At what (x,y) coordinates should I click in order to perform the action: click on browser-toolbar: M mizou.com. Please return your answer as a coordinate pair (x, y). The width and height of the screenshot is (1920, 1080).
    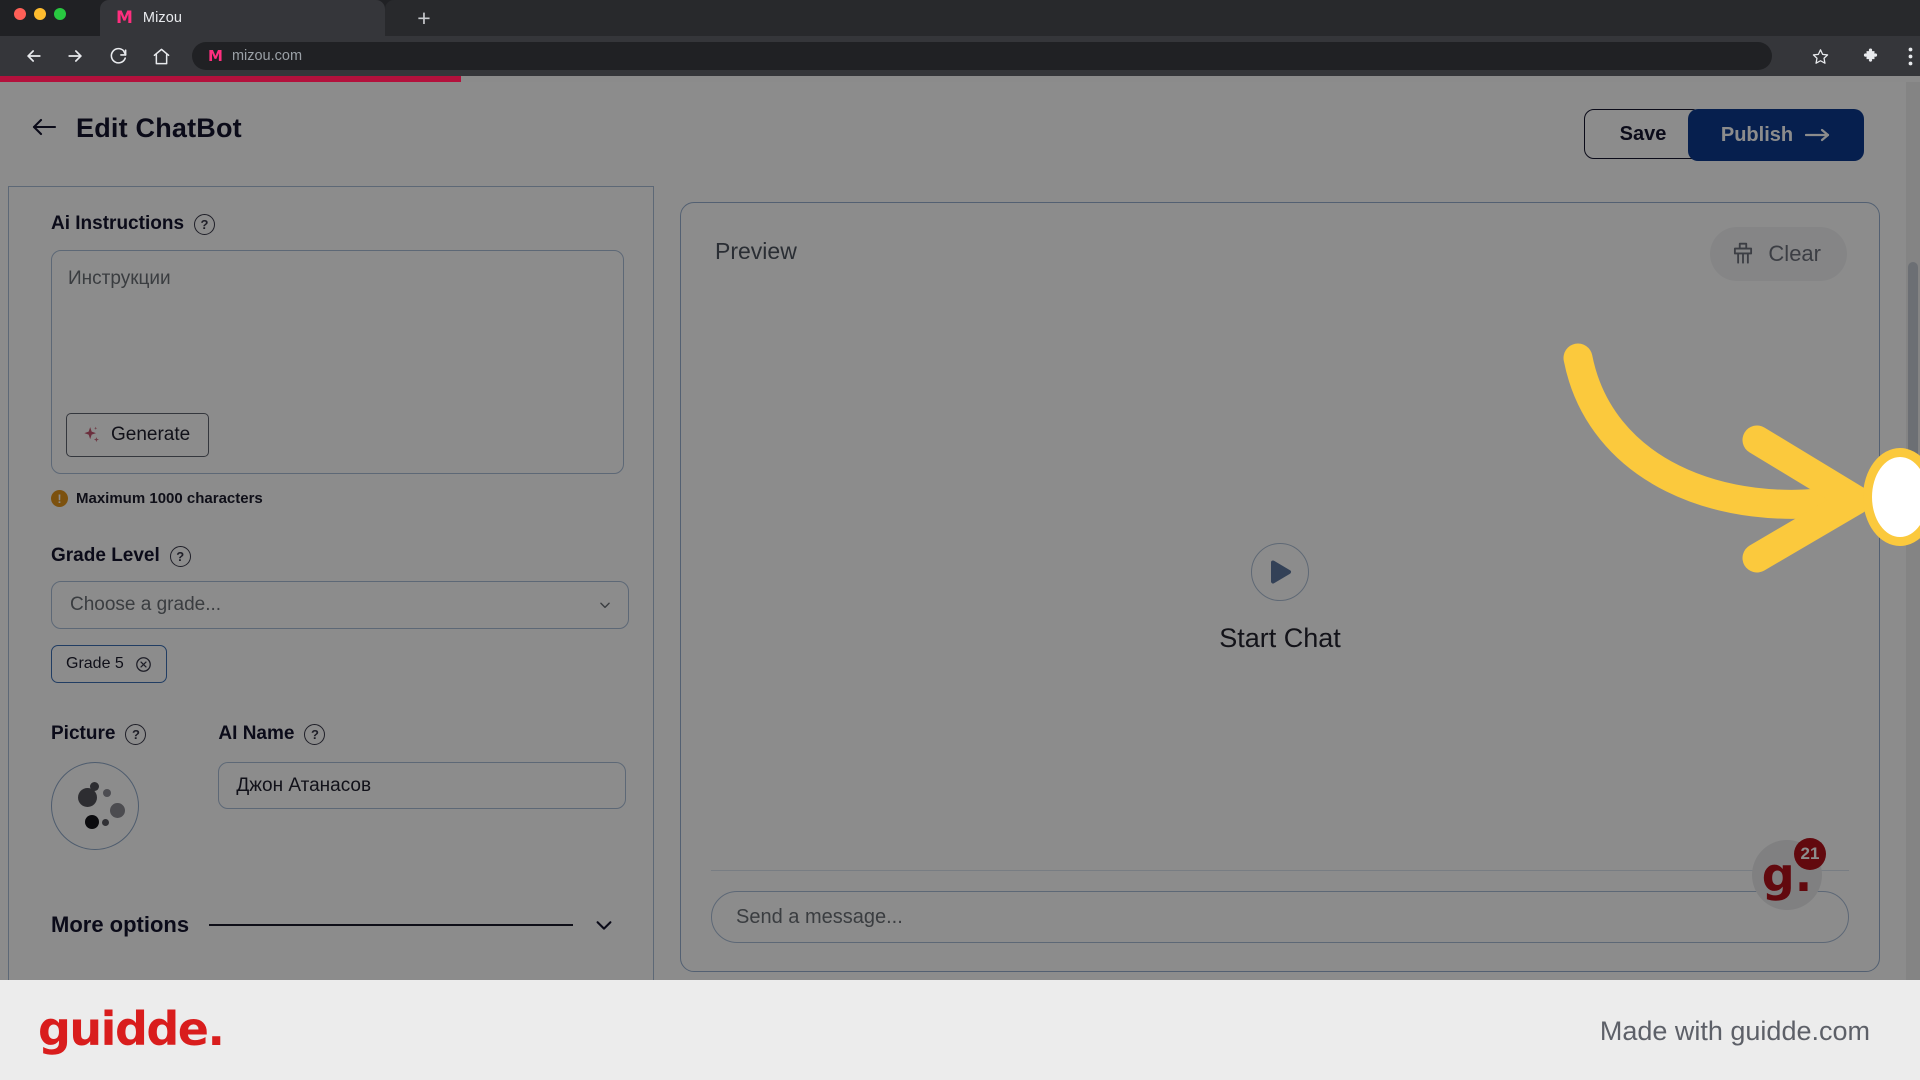
    Looking at the image, I should click on (960, 56).